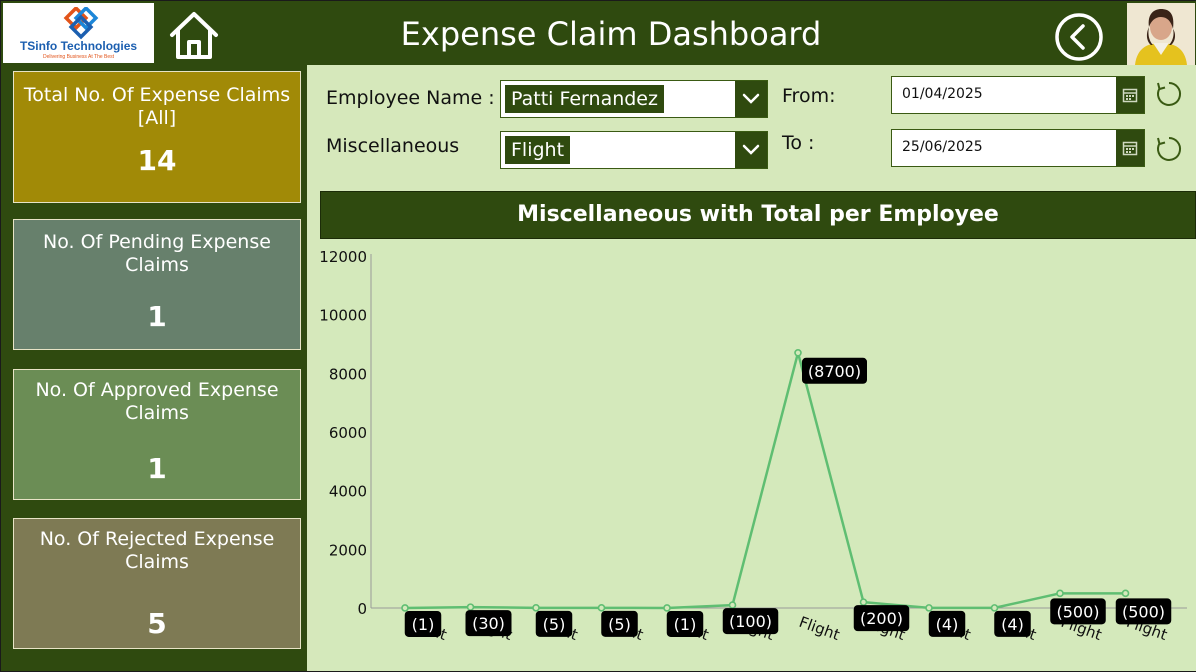 The image size is (1196, 672). I want to click on y-tick-label: 12000, so click(343, 257).